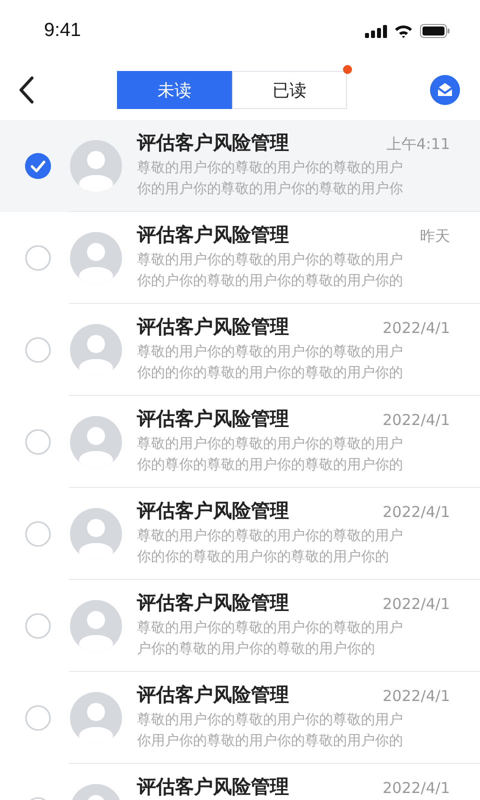 Image resolution: width=480 pixels, height=800 pixels. I want to click on message-preview: 尊敬的用户你的尊敬的用户你的尊敬的用户 你的你的尊敬的用户你的尊敬的用户你的, so click(270, 547).